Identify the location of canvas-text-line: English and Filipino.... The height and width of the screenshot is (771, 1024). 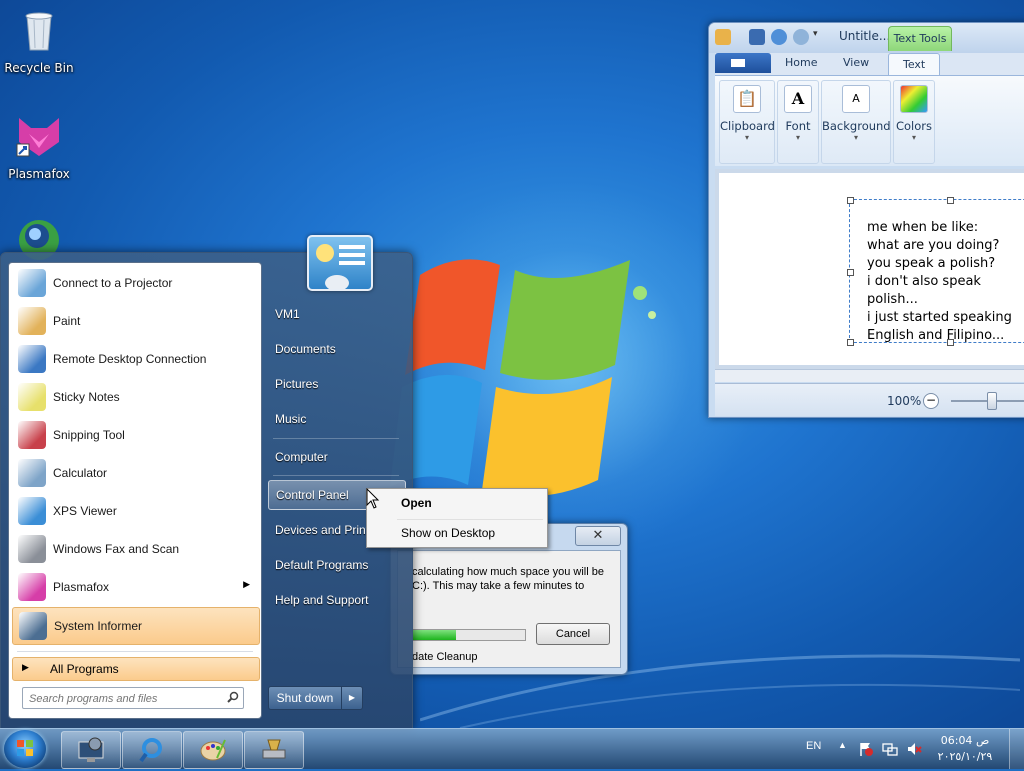
(936, 335).